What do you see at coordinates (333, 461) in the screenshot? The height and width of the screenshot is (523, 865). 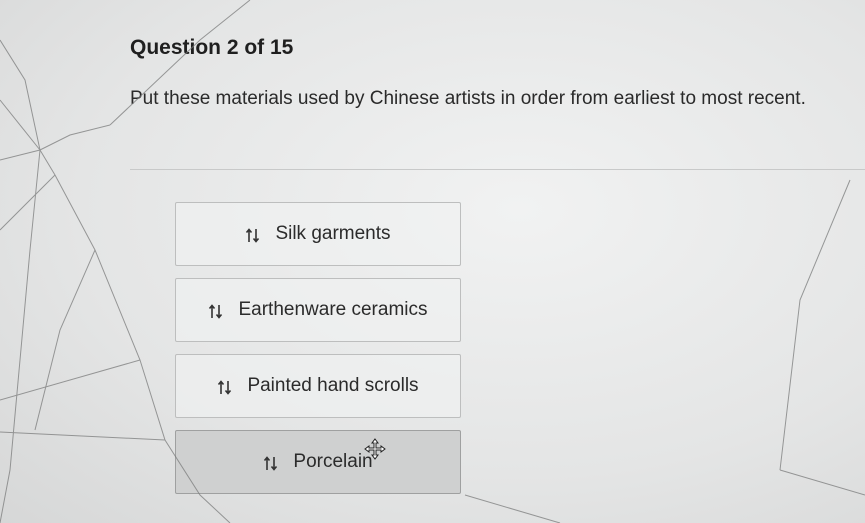 I see `answer-label: Porcelain` at bounding box center [333, 461].